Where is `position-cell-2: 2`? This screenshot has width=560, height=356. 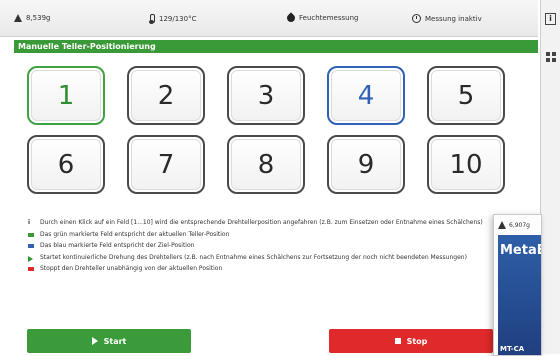 position-cell-2: 2 is located at coordinates (166, 95).